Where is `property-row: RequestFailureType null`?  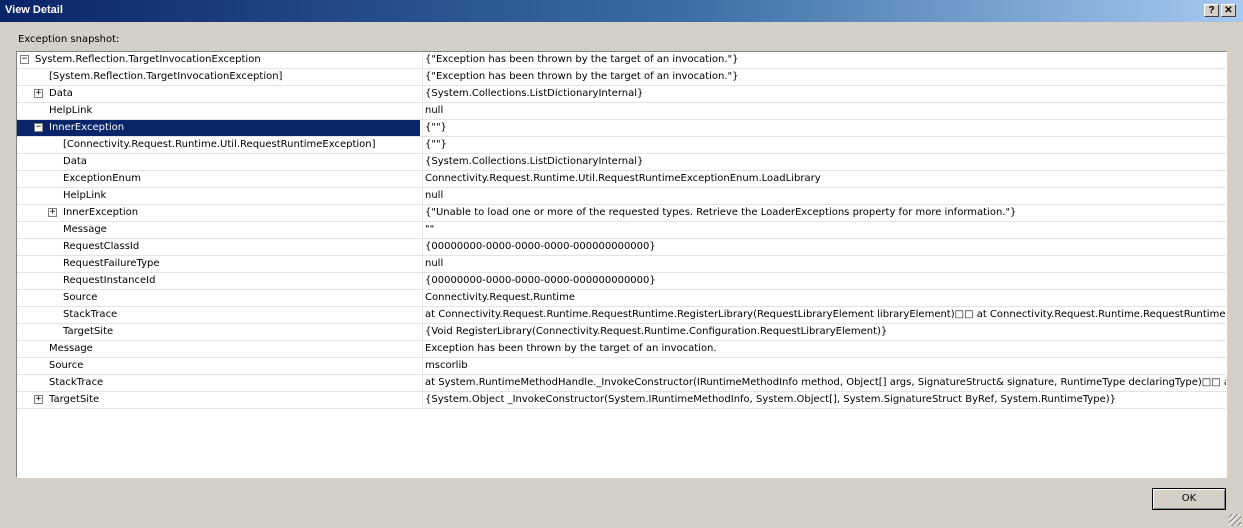 property-row: RequestFailureType null is located at coordinates (621, 264).